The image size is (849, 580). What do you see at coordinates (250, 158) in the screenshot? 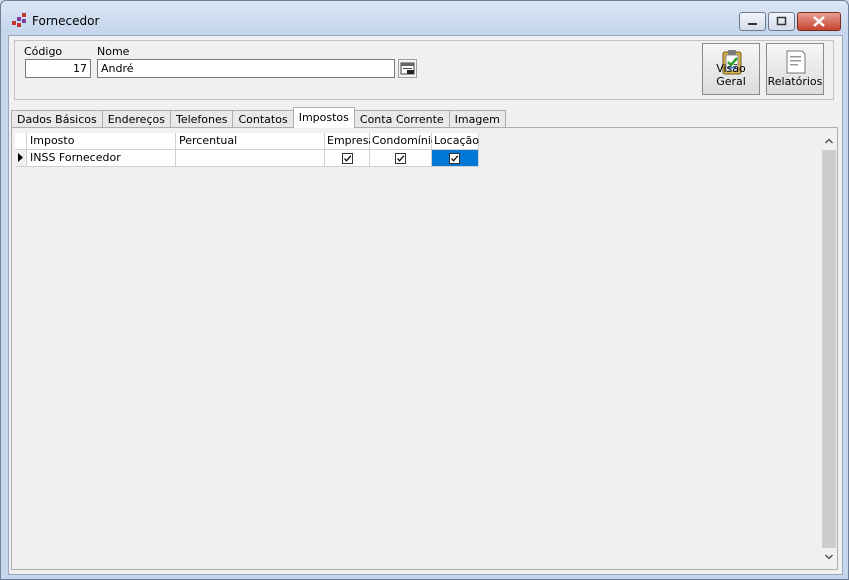
I see `cell-percentual` at bounding box center [250, 158].